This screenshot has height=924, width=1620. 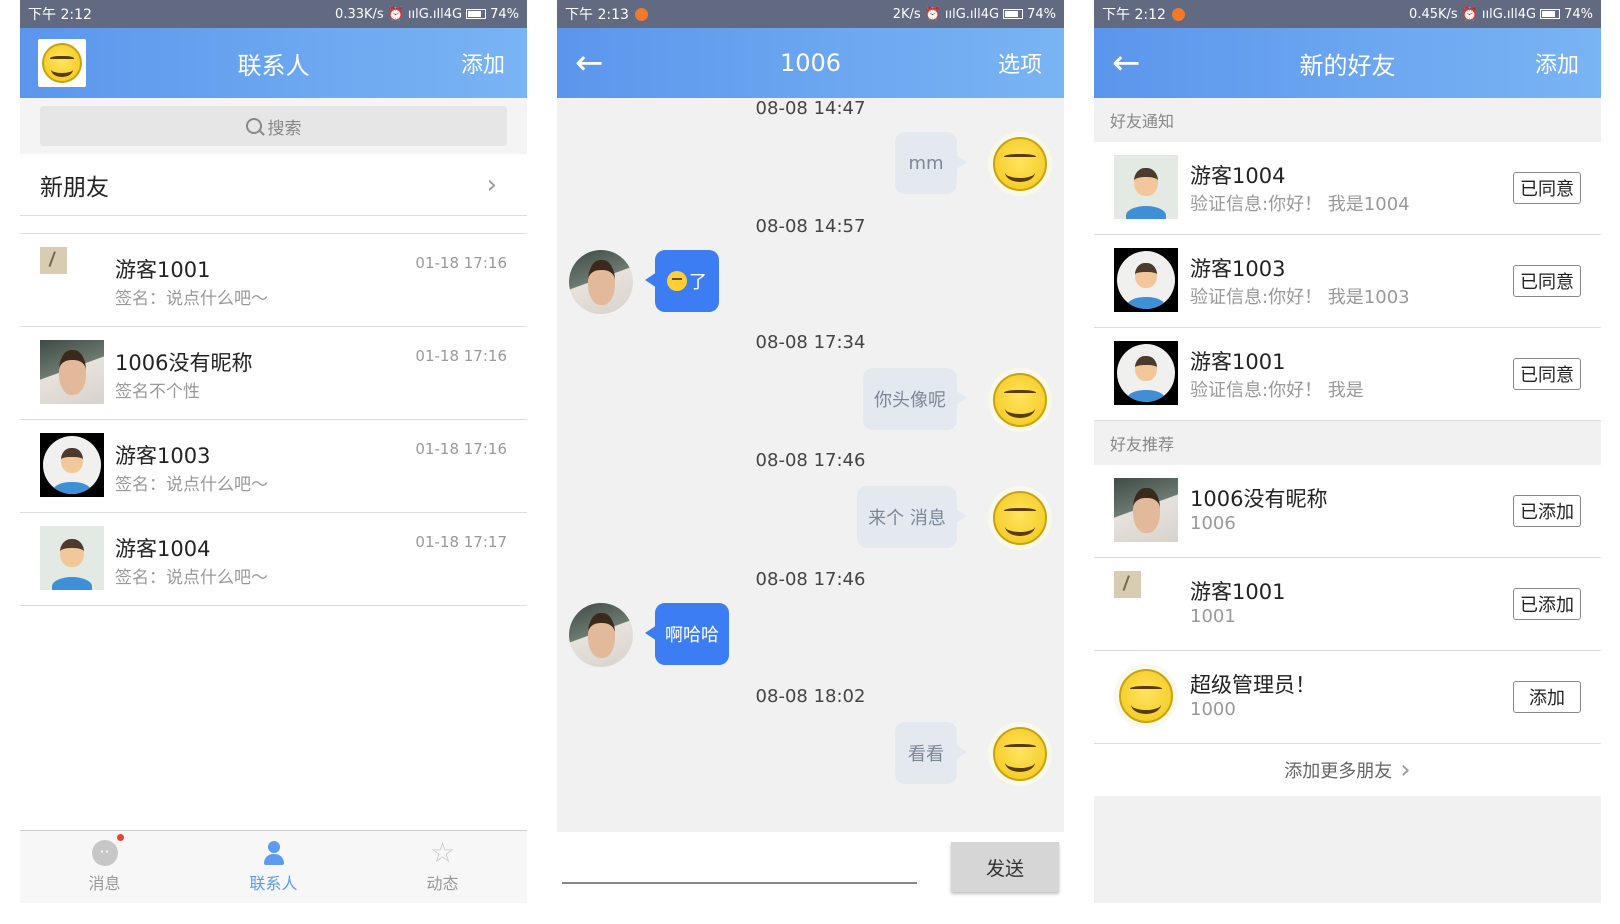 I want to click on message-bubble: 啊哈哈, so click(x=687, y=634).